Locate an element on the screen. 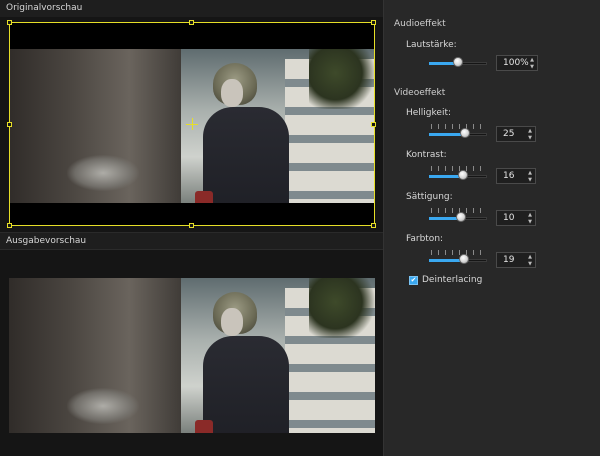 The height and width of the screenshot is (456, 600). hue-value: 19 is located at coordinates (509, 260).